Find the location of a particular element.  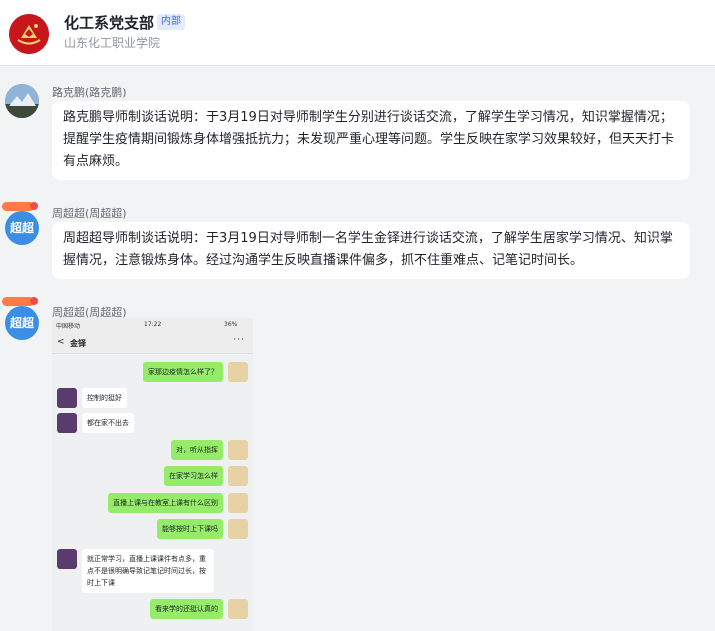

phone-status-bar: 中国移动 17:22 36% is located at coordinates (152, 325).